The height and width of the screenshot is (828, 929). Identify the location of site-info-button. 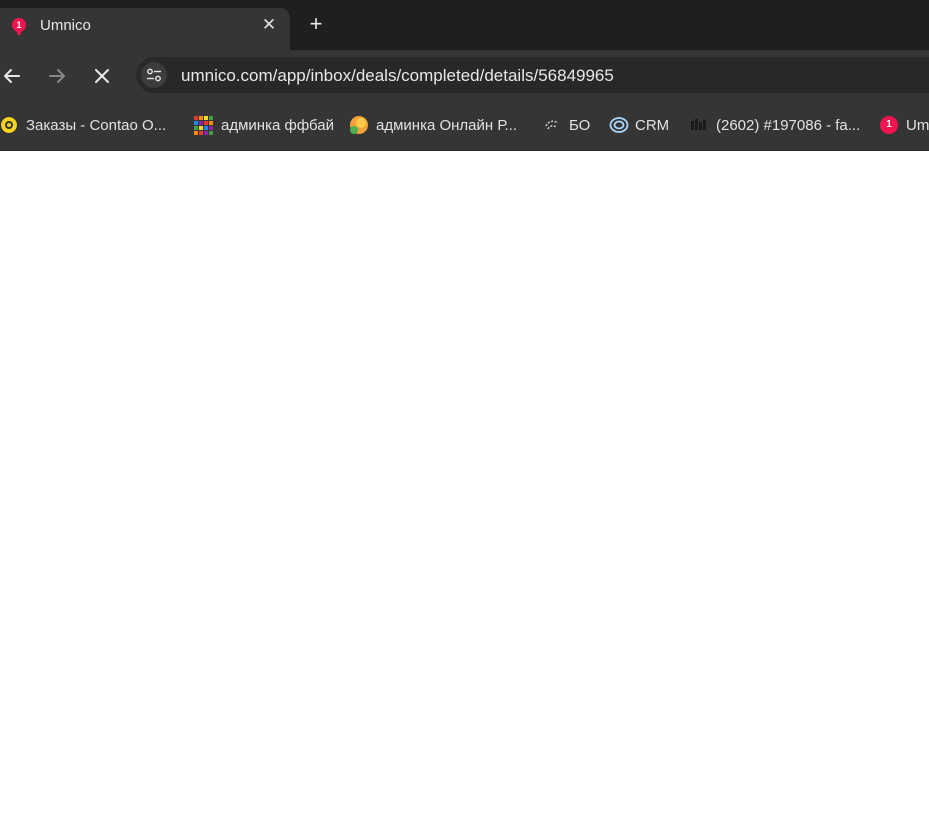
(154, 75).